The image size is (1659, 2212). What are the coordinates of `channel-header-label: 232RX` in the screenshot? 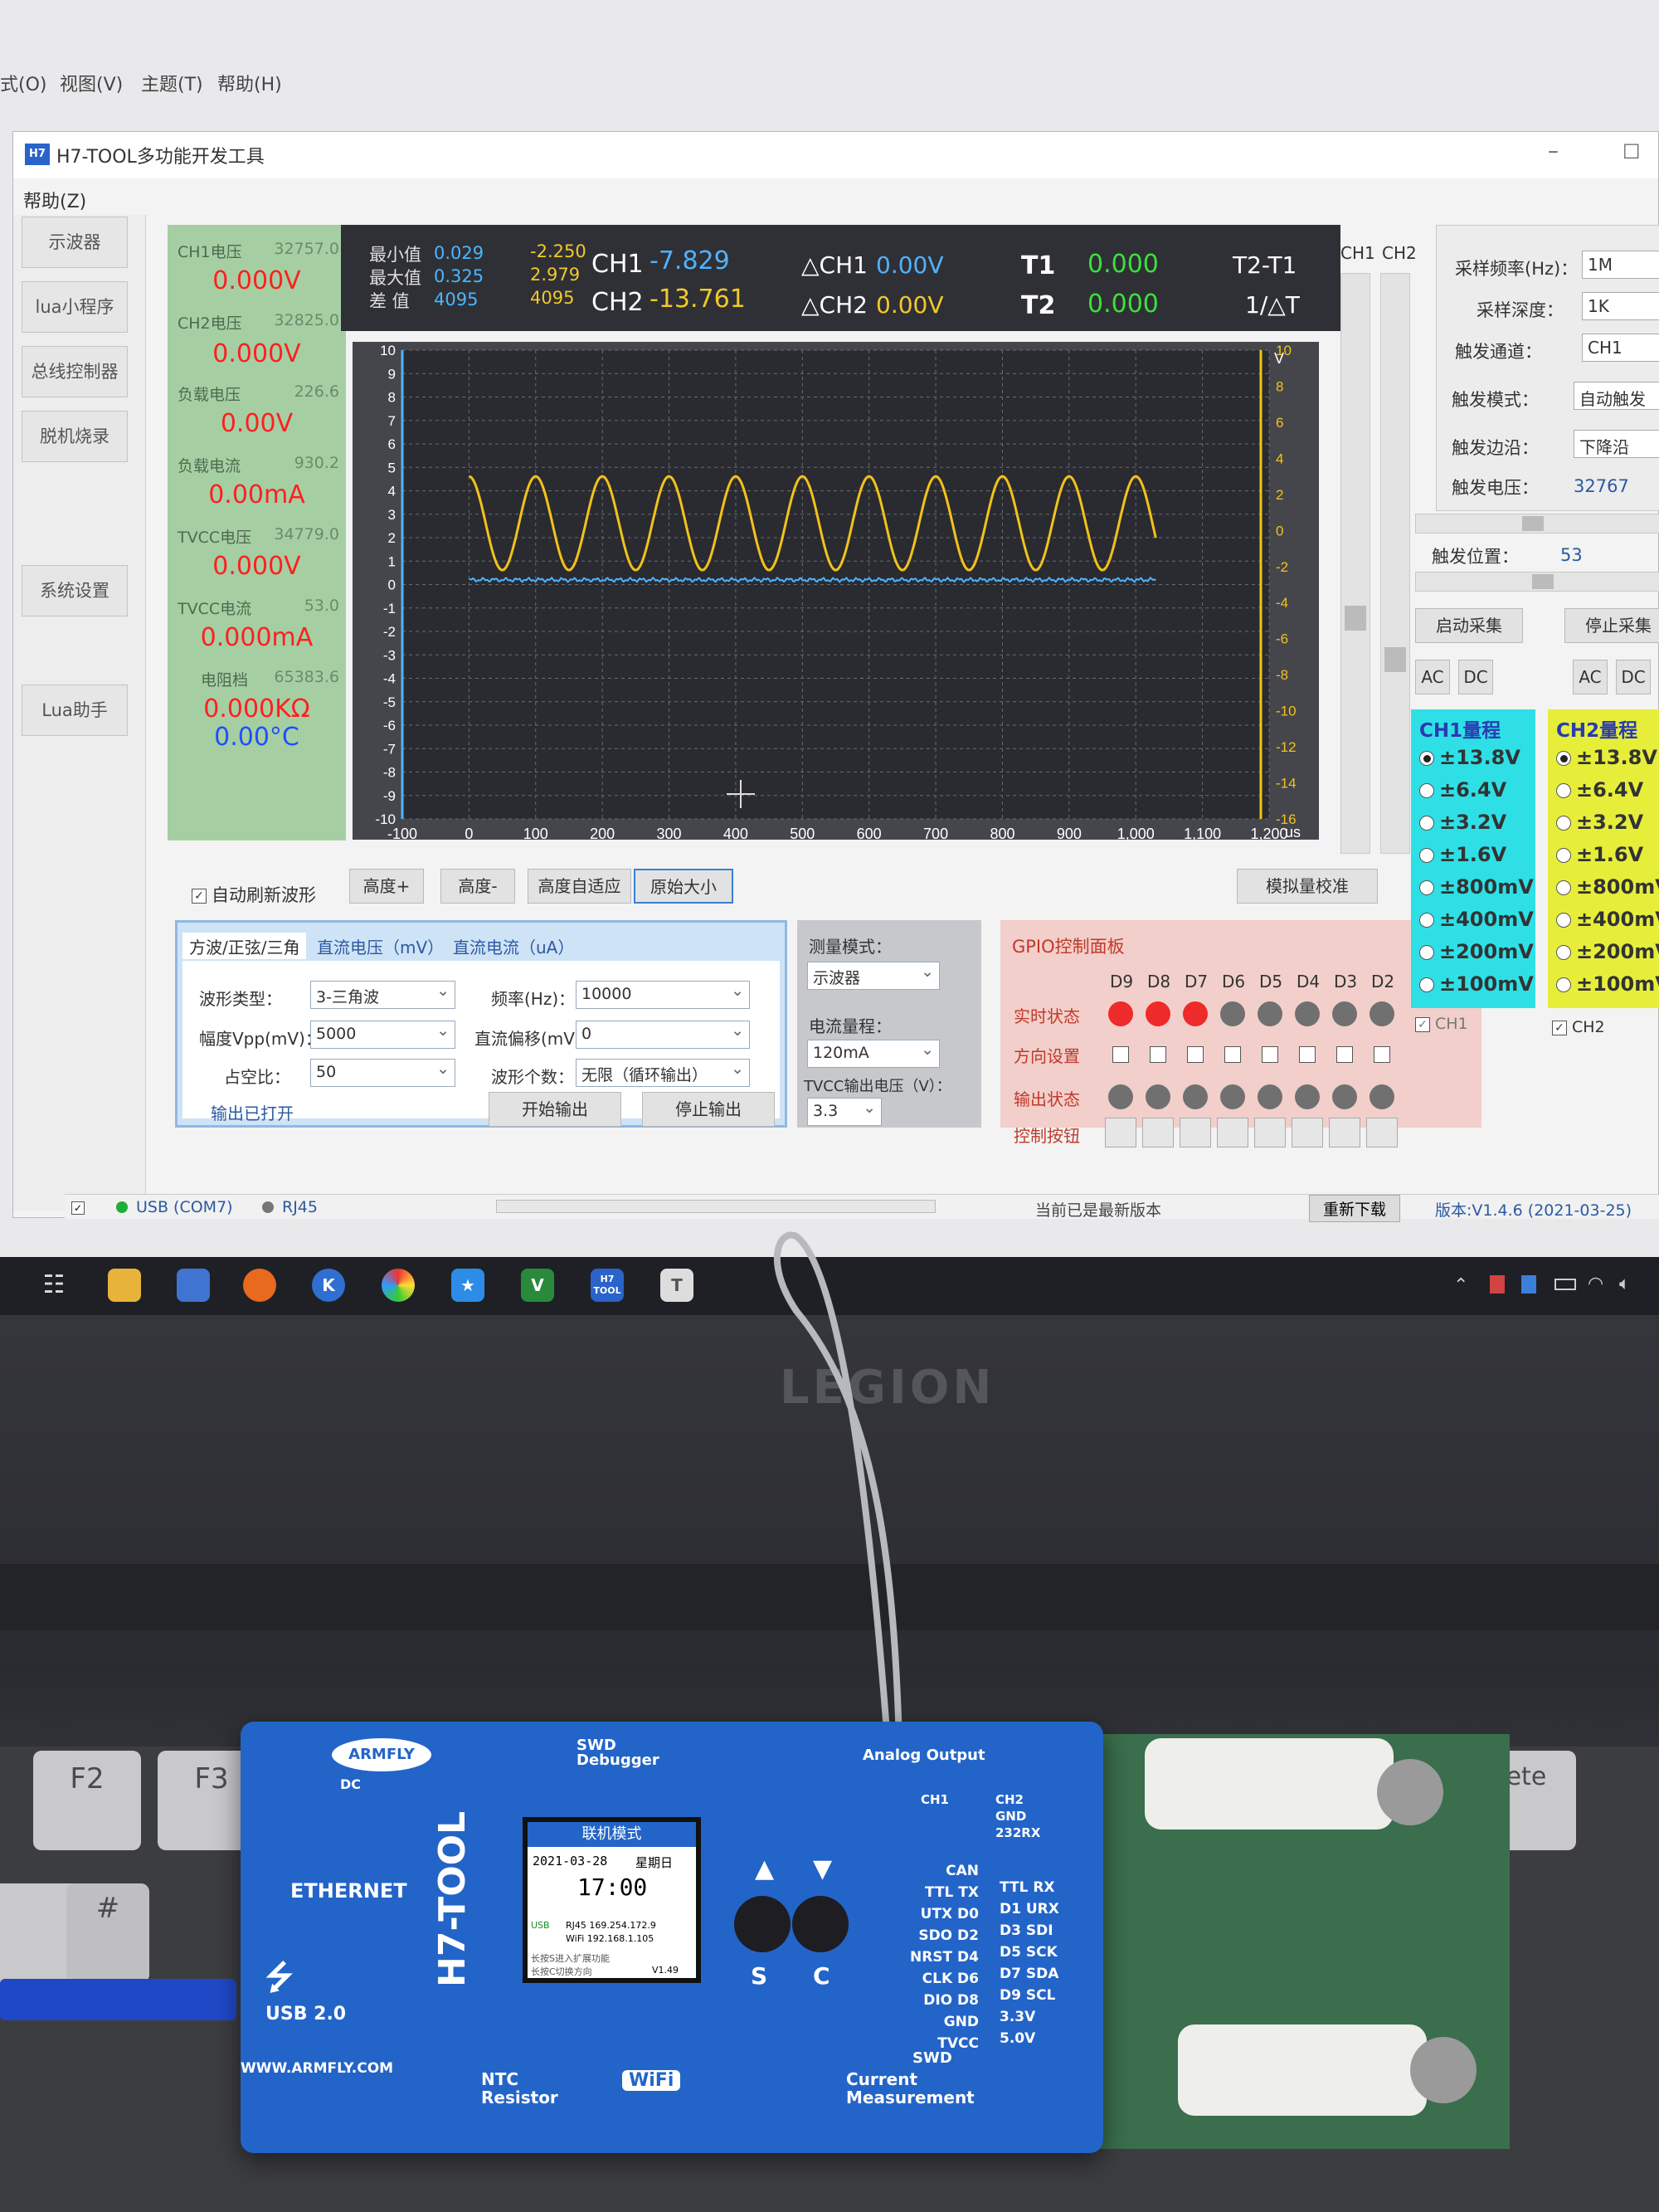 It's located at (1018, 1832).